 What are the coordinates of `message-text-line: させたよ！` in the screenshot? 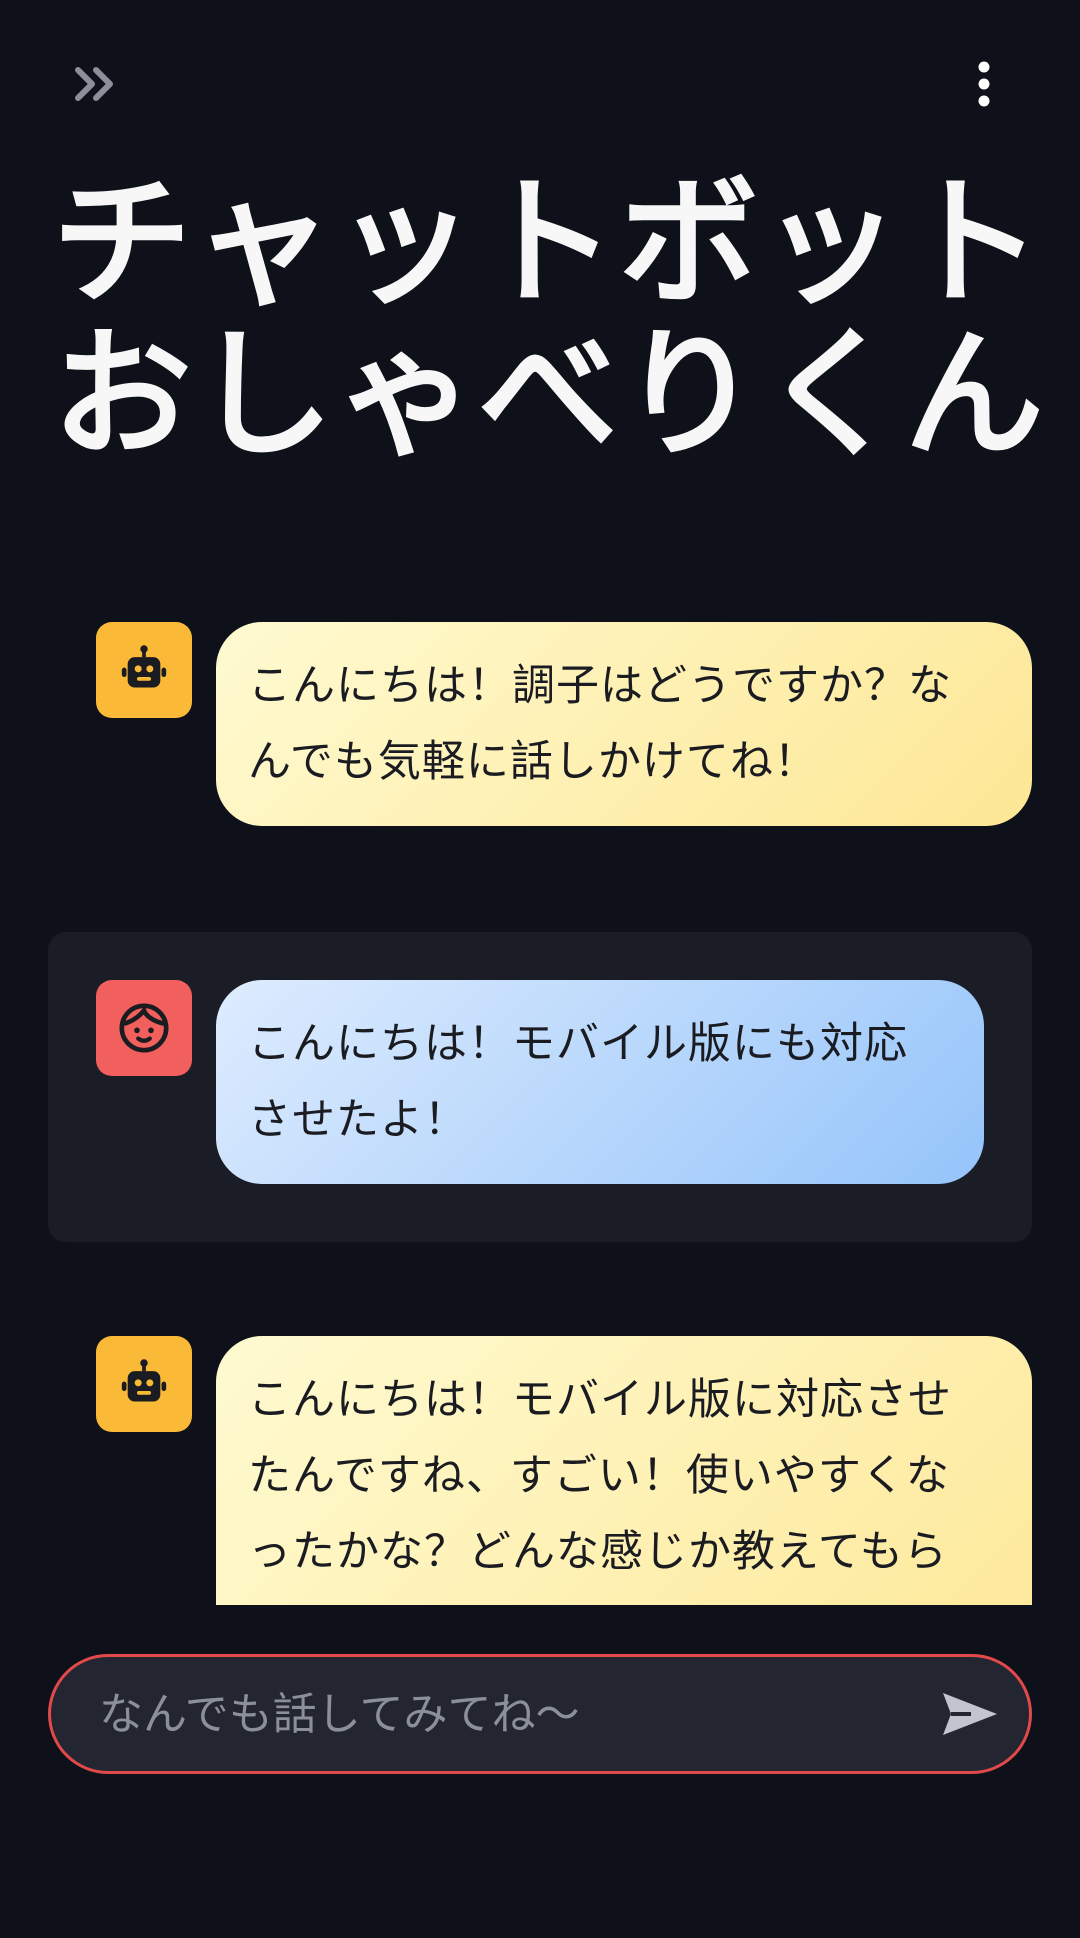 It's located at (358, 1120).